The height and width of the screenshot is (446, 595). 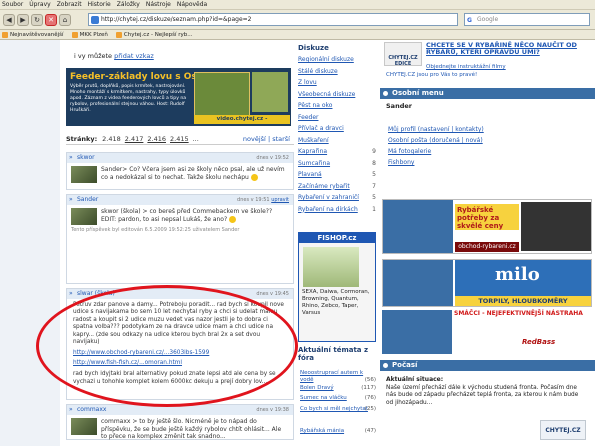 I want to click on post-header: » Sander dnes v 19:51 upravit, so click(x=180, y=200).